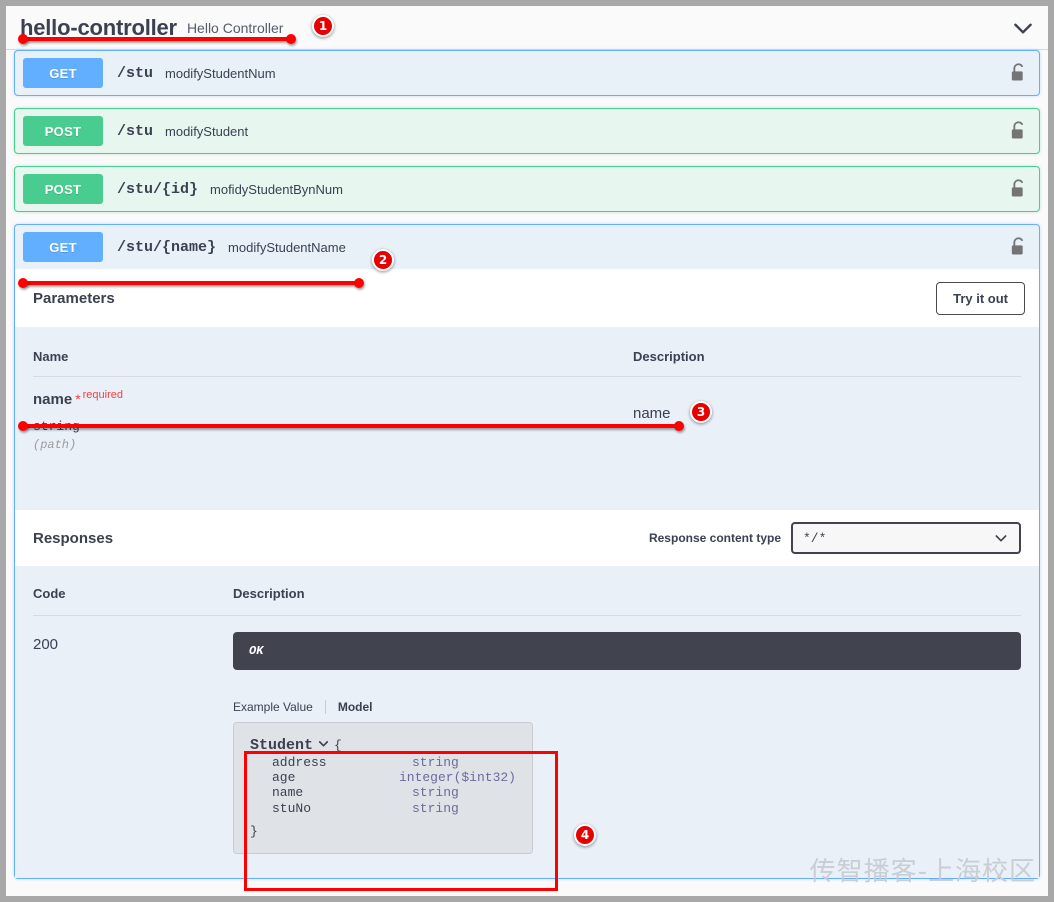 The height and width of the screenshot is (902, 1054). I want to click on model-open-brace: {, so click(338, 746).